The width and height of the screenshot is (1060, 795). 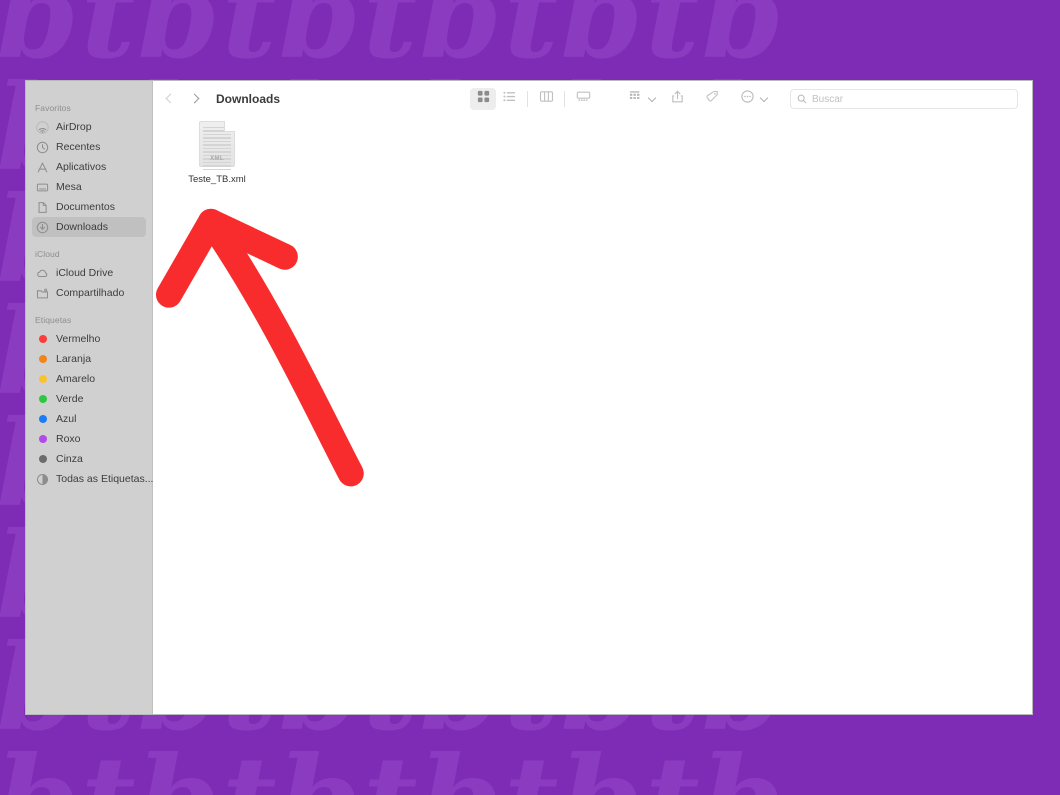 What do you see at coordinates (47, 254) in the screenshot?
I see `sidebar-section-title: iCloud` at bounding box center [47, 254].